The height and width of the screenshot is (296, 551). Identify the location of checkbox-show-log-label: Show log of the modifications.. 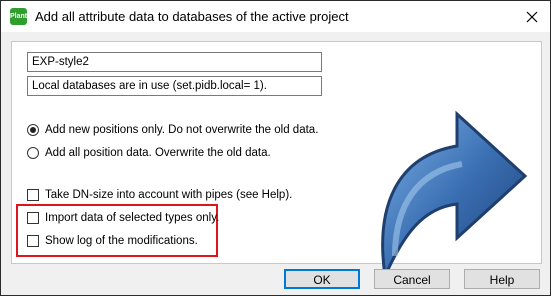
(121, 241).